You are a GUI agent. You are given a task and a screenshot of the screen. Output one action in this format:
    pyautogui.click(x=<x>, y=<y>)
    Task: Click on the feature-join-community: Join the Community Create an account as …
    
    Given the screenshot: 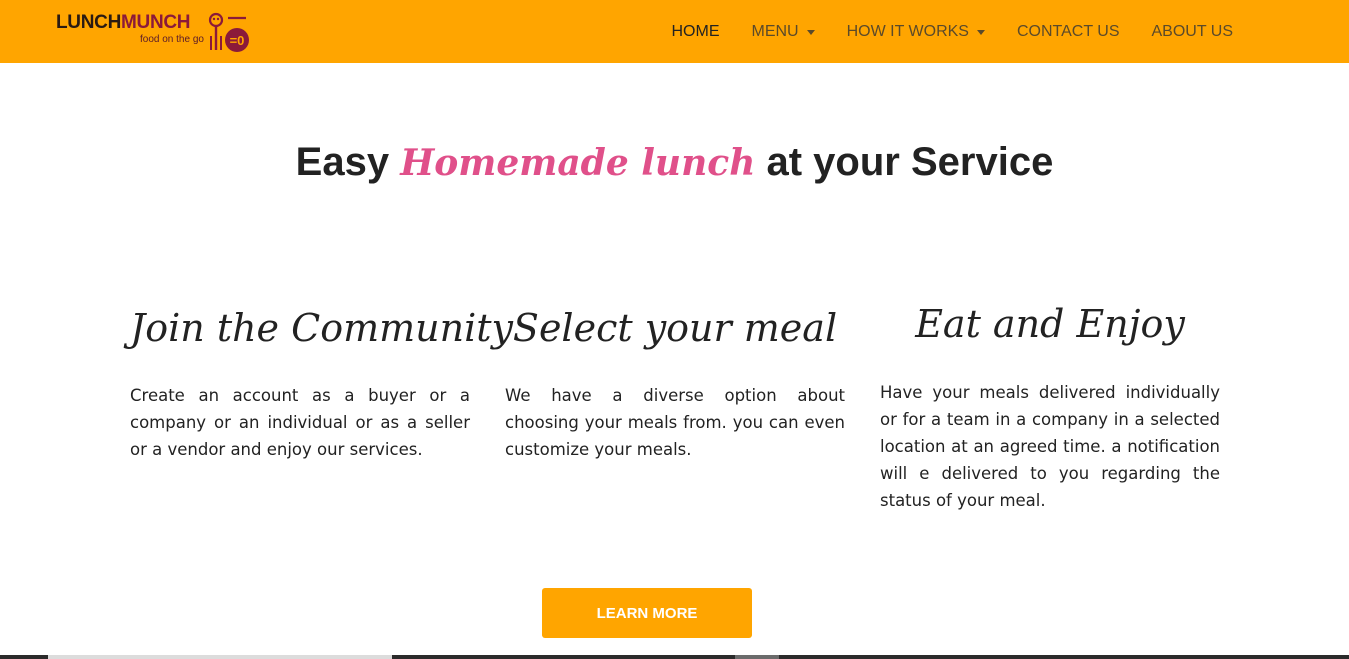 What is the action you would take?
    pyautogui.click(x=321, y=379)
    